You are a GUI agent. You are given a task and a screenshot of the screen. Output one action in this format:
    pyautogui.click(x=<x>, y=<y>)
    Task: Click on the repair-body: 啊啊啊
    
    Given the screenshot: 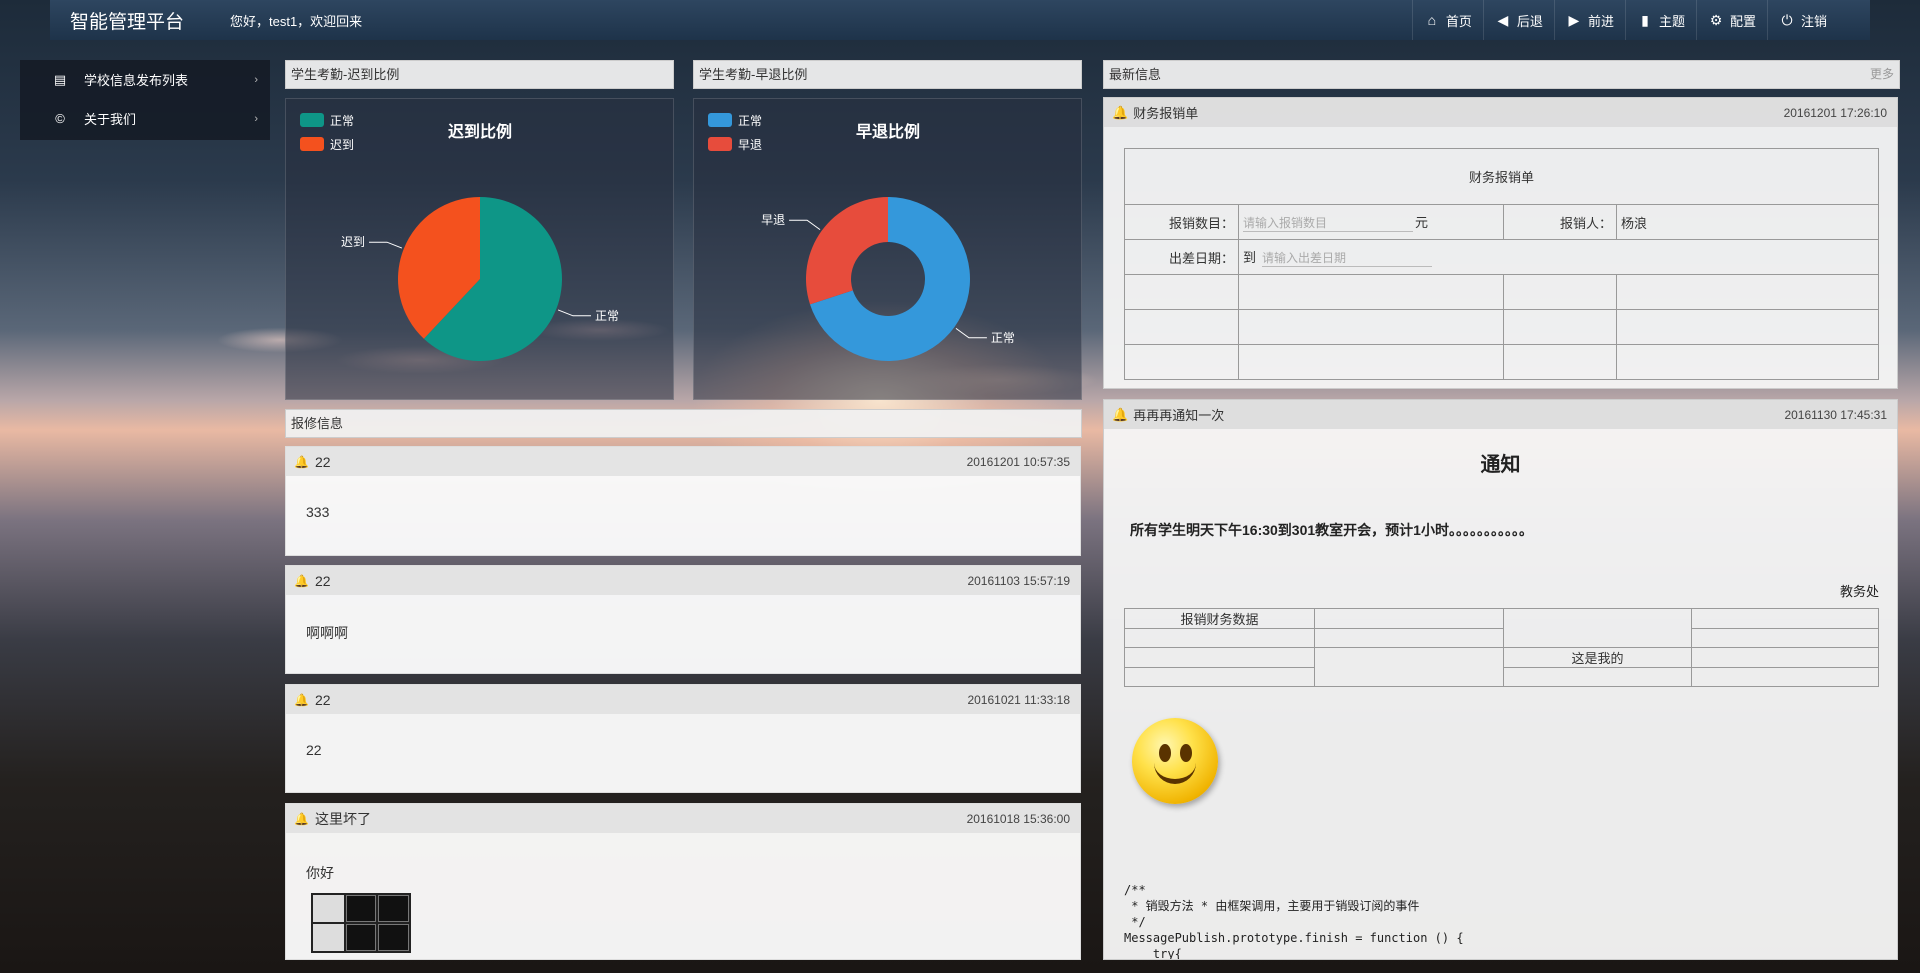 What is the action you would take?
    pyautogui.click(x=327, y=633)
    